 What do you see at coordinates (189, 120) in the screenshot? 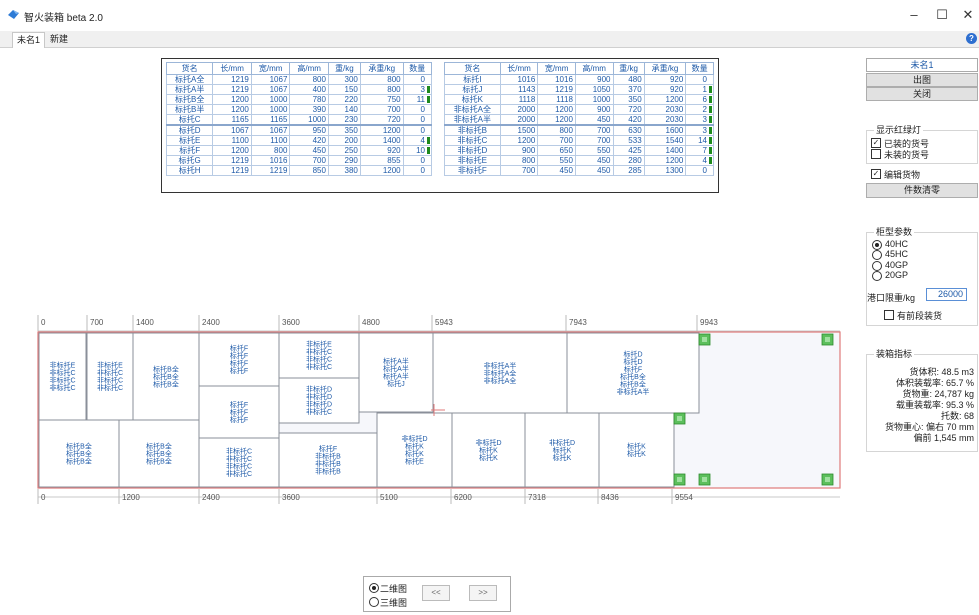
I see `table-cell: 标托C` at bounding box center [189, 120].